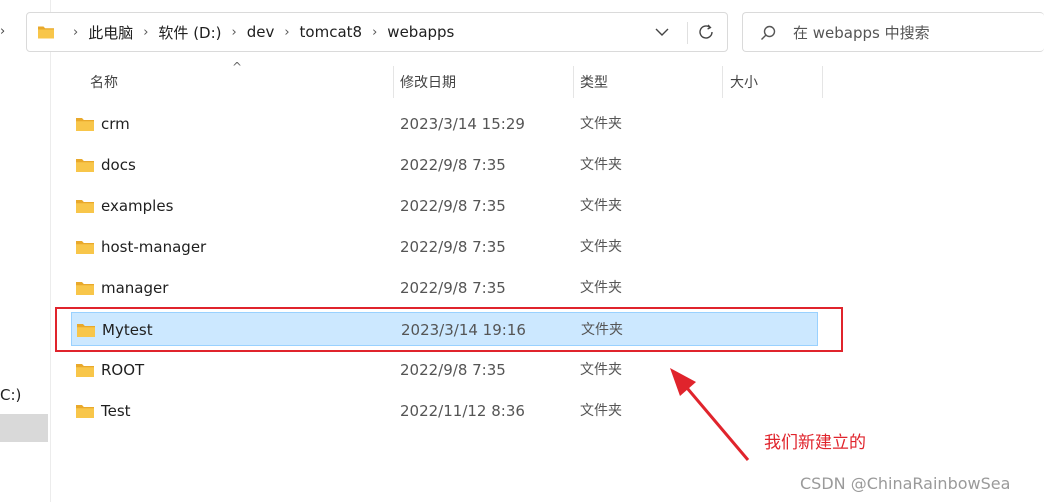 This screenshot has width=1044, height=502. I want to click on annotation-text: 我们新建立的, so click(815, 443).